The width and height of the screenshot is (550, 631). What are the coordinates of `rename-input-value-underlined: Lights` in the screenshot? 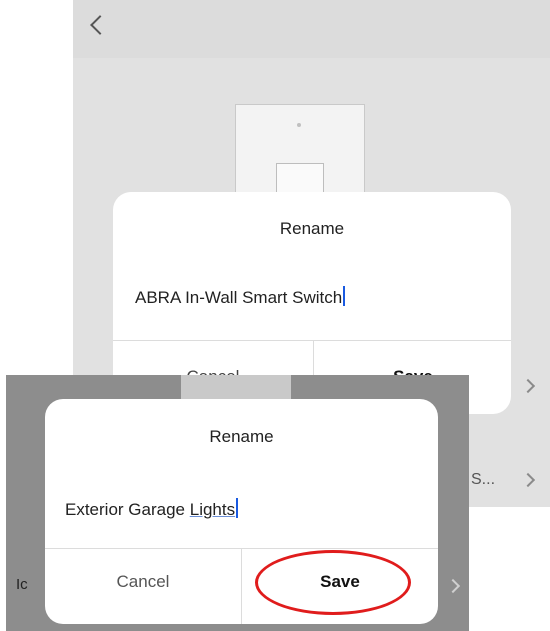 It's located at (212, 509).